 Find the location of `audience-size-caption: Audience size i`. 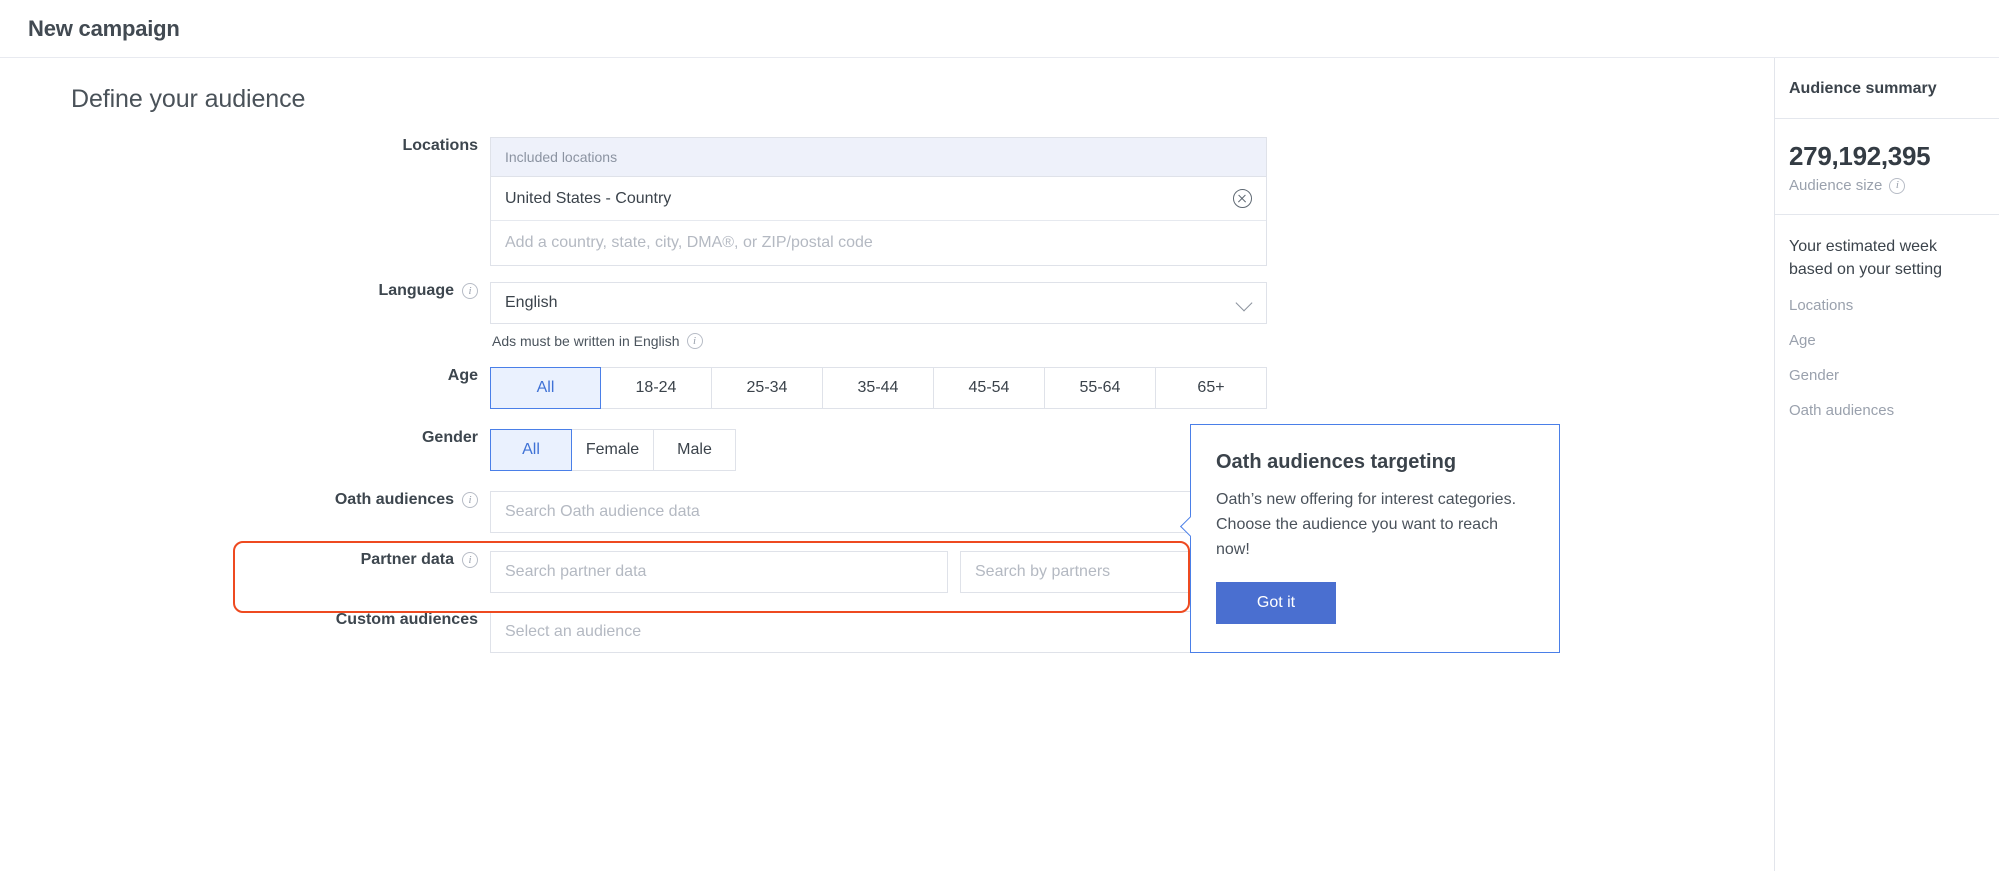

audience-size-caption: Audience size i is located at coordinates (1894, 185).